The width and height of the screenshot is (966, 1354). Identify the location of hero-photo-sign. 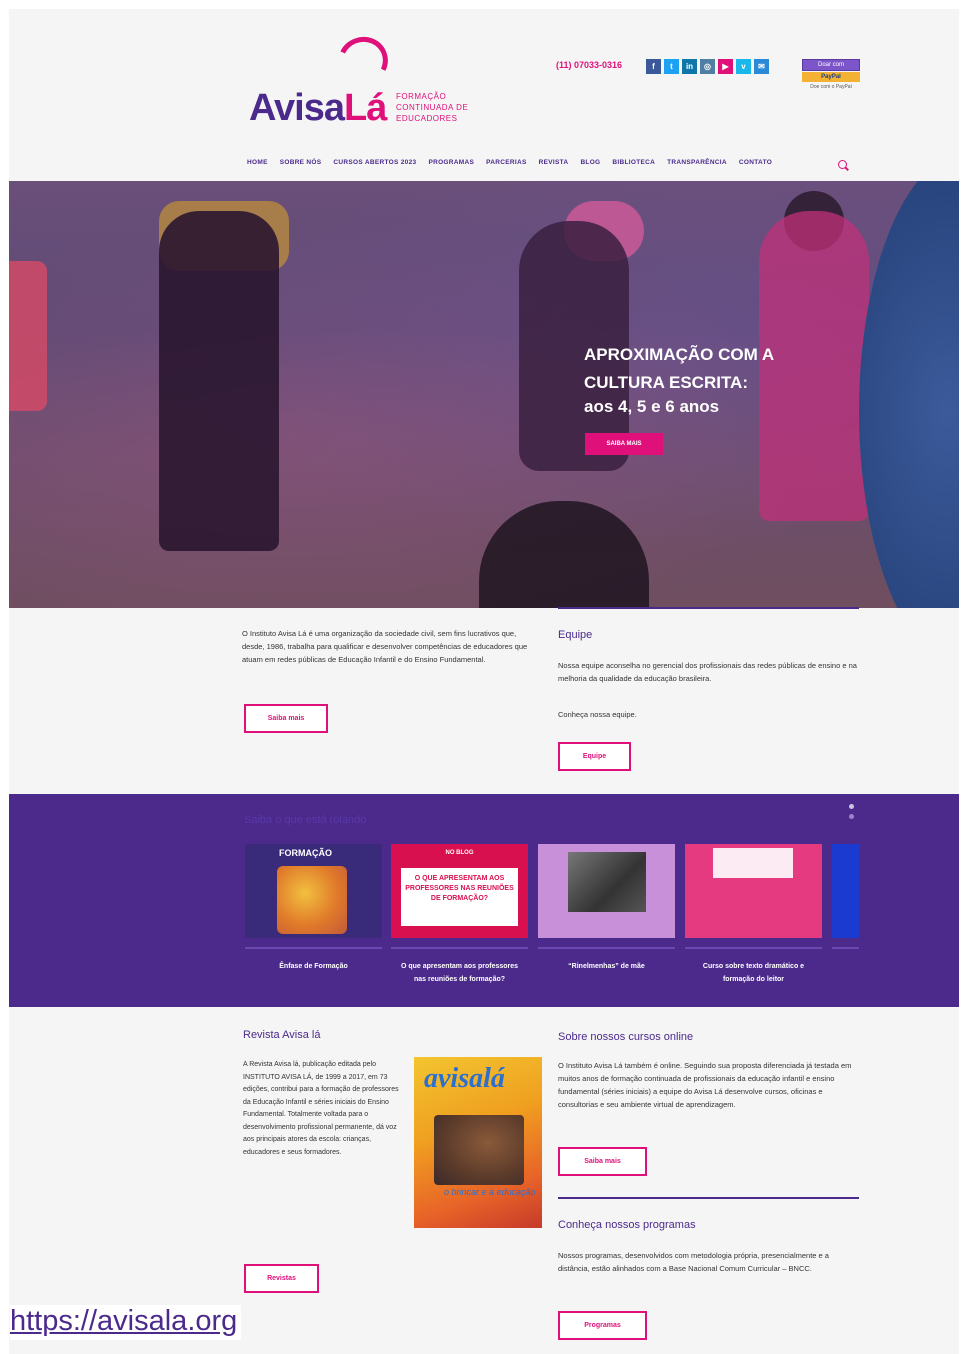
(28, 336).